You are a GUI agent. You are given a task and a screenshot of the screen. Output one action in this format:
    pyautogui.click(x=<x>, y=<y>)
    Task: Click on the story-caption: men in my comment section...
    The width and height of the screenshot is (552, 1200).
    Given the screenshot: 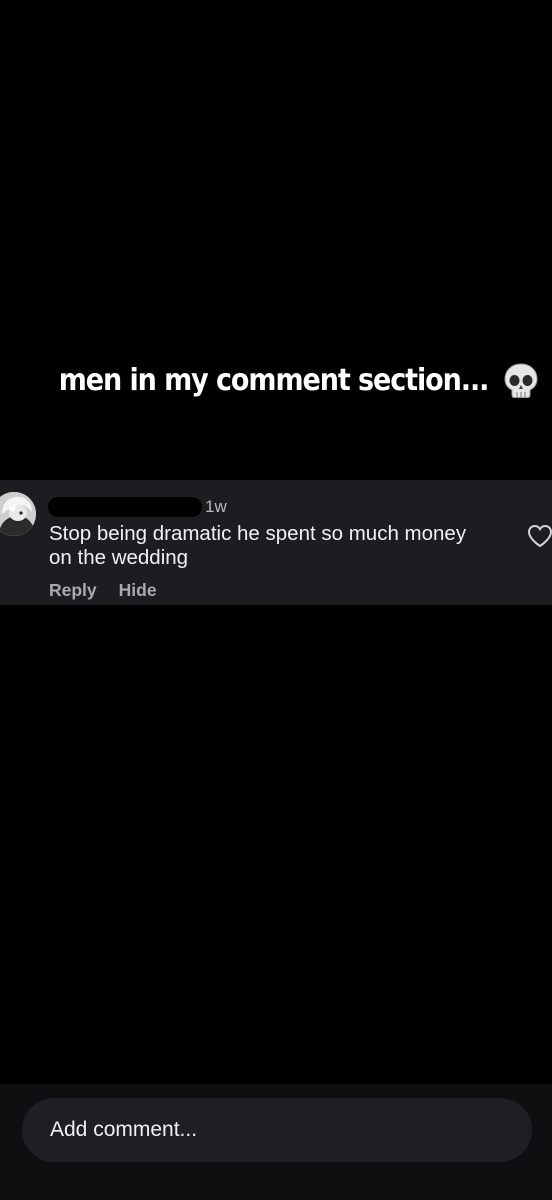 What is the action you would take?
    pyautogui.click(x=276, y=380)
    